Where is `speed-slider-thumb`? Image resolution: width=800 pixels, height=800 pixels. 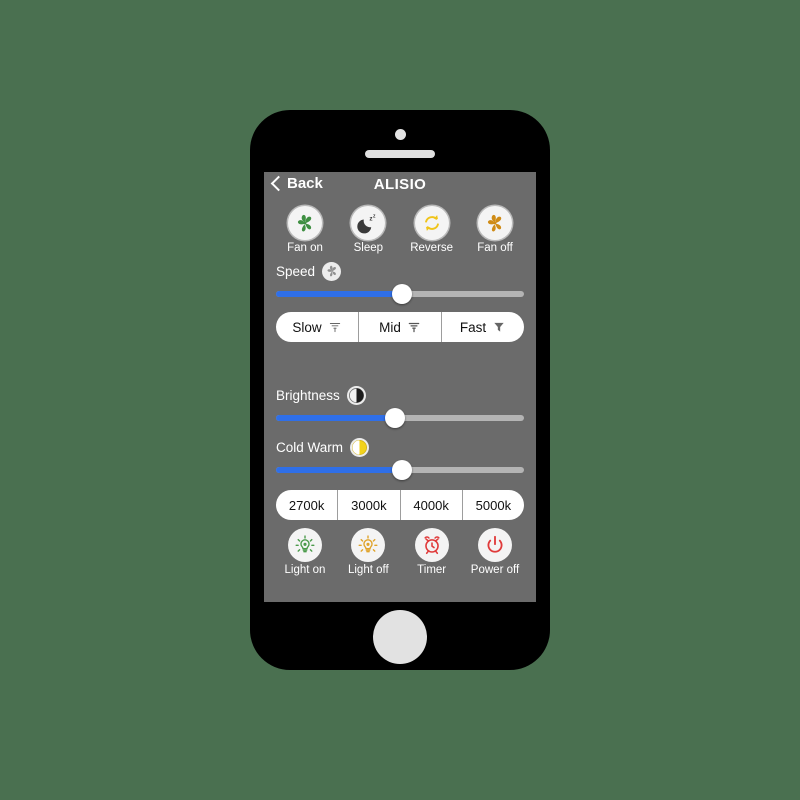 speed-slider-thumb is located at coordinates (402, 294).